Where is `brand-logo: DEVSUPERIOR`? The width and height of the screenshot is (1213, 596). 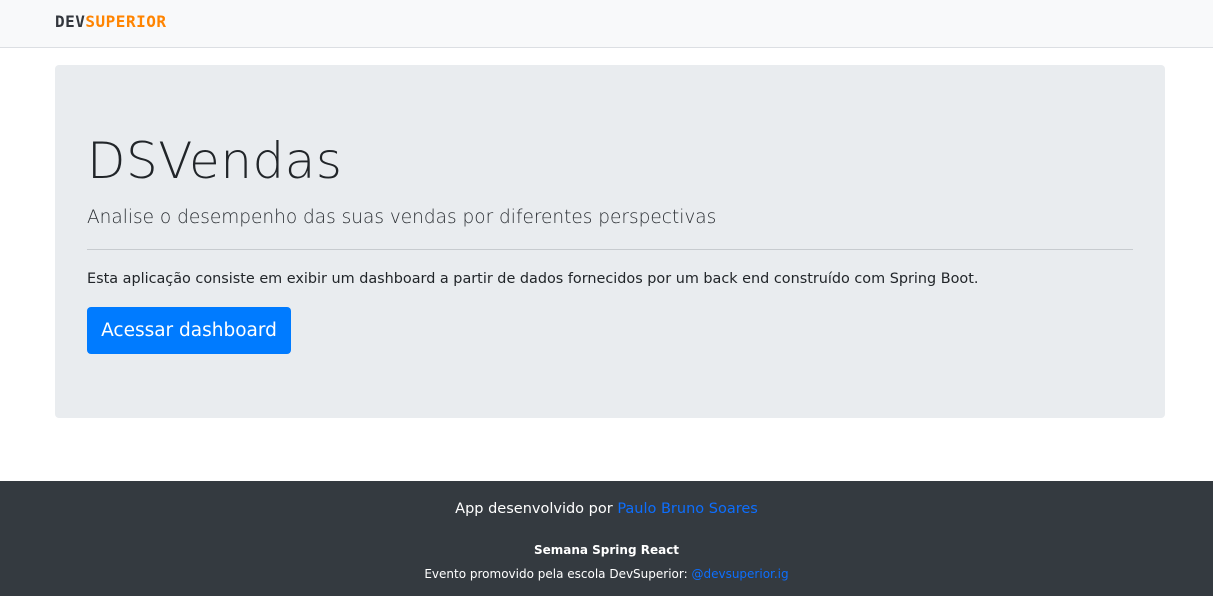
brand-logo: DEVSUPERIOR is located at coordinates (110, 22).